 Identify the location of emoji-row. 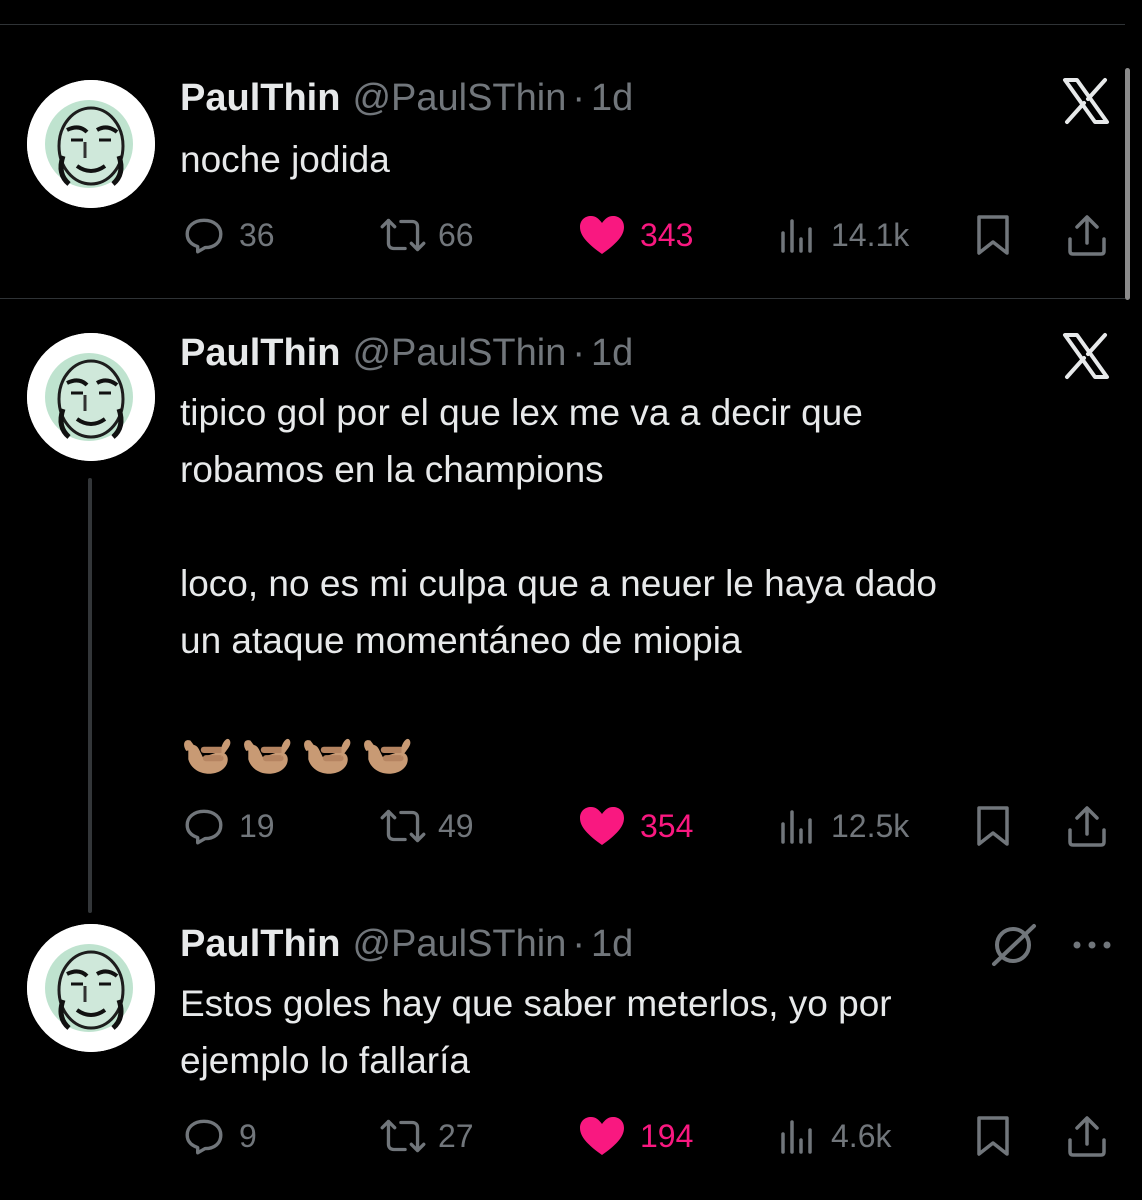
(640, 753).